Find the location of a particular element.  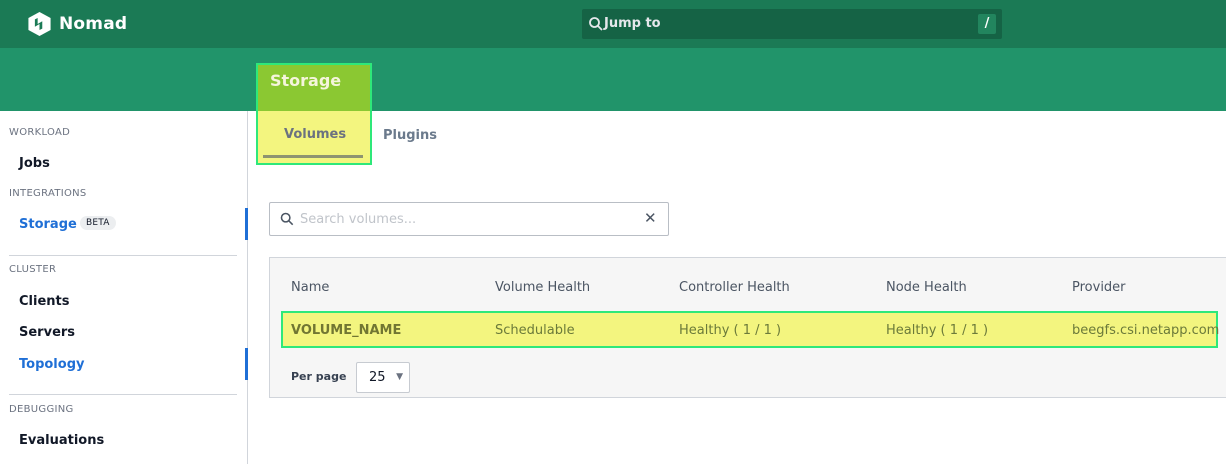

sidebar-item-servers: Servers is located at coordinates (47, 332).